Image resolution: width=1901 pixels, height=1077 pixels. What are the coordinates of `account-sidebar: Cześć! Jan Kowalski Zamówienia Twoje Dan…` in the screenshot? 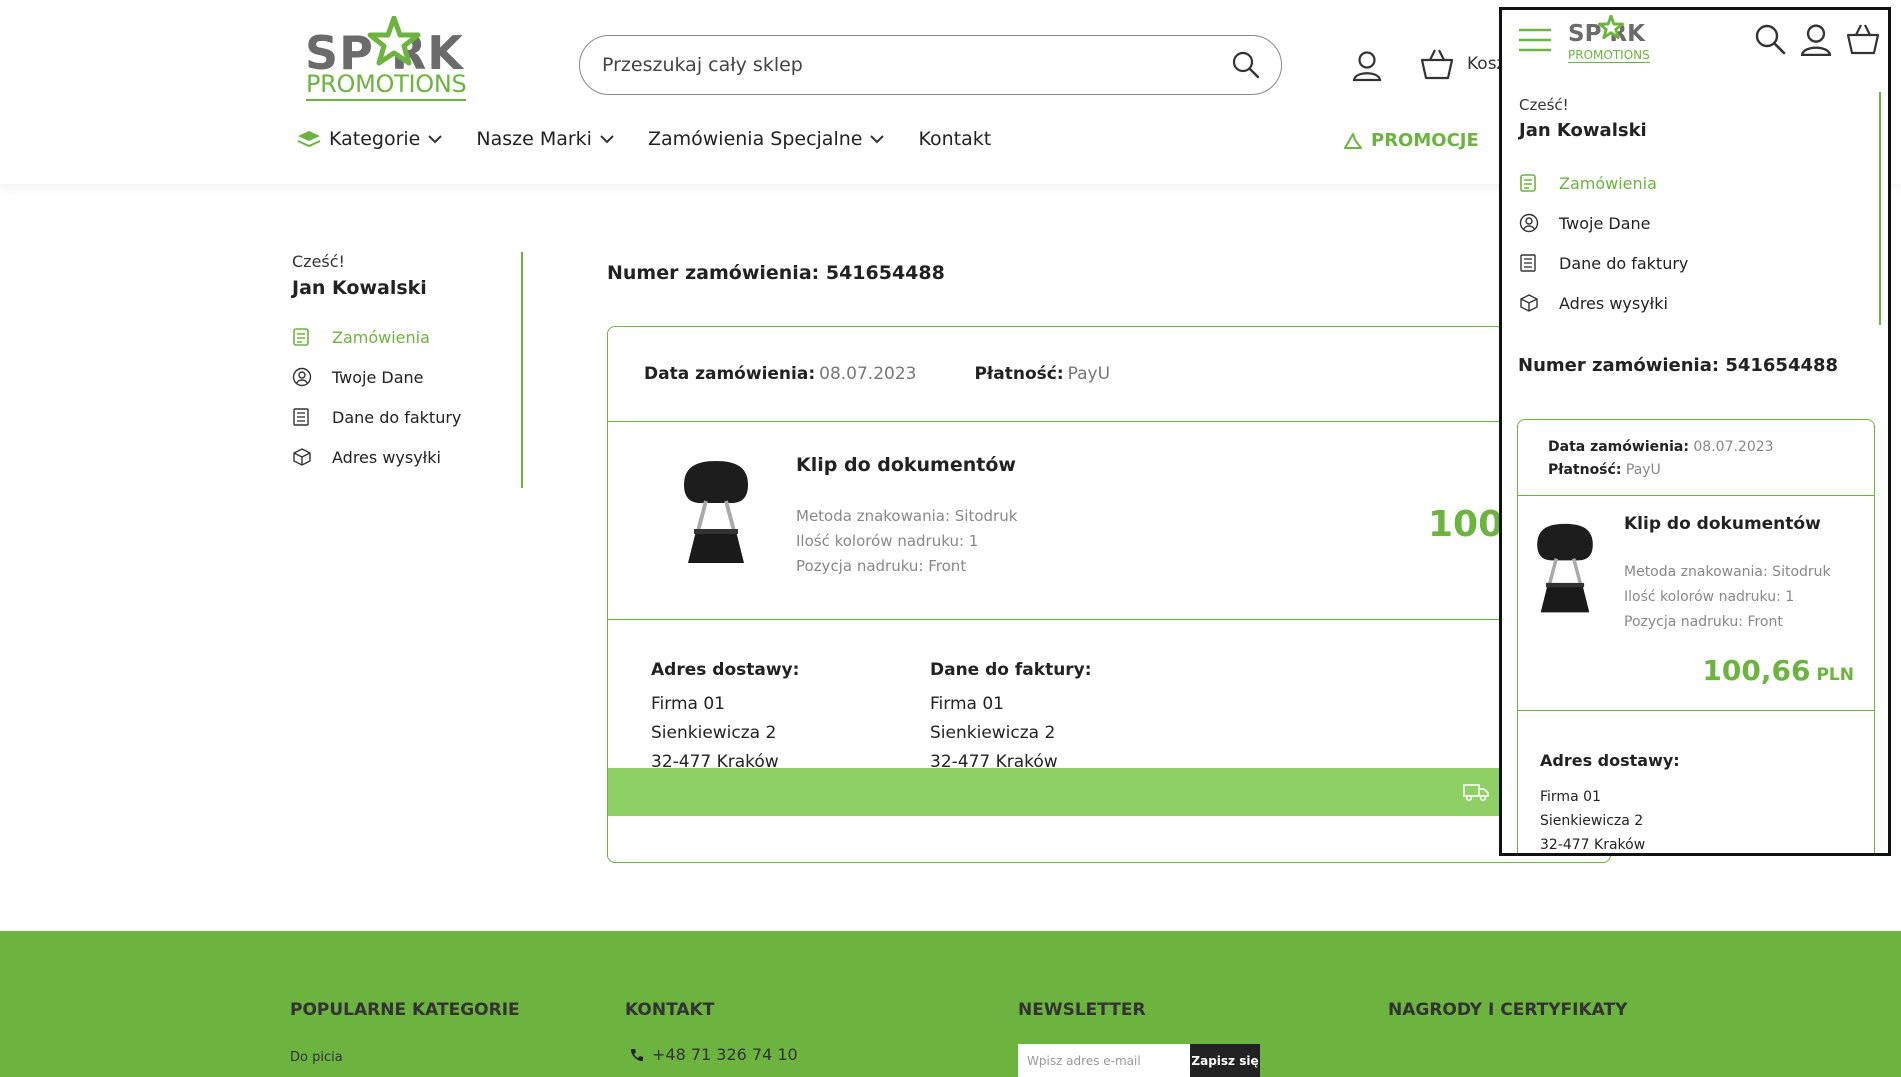 It's located at (407, 370).